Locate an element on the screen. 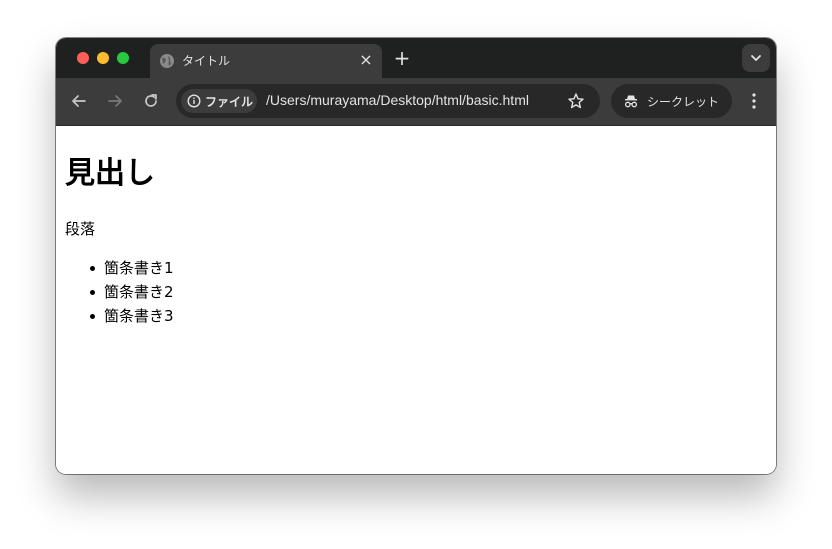  incognito-indicator: シークレット is located at coordinates (671, 101).